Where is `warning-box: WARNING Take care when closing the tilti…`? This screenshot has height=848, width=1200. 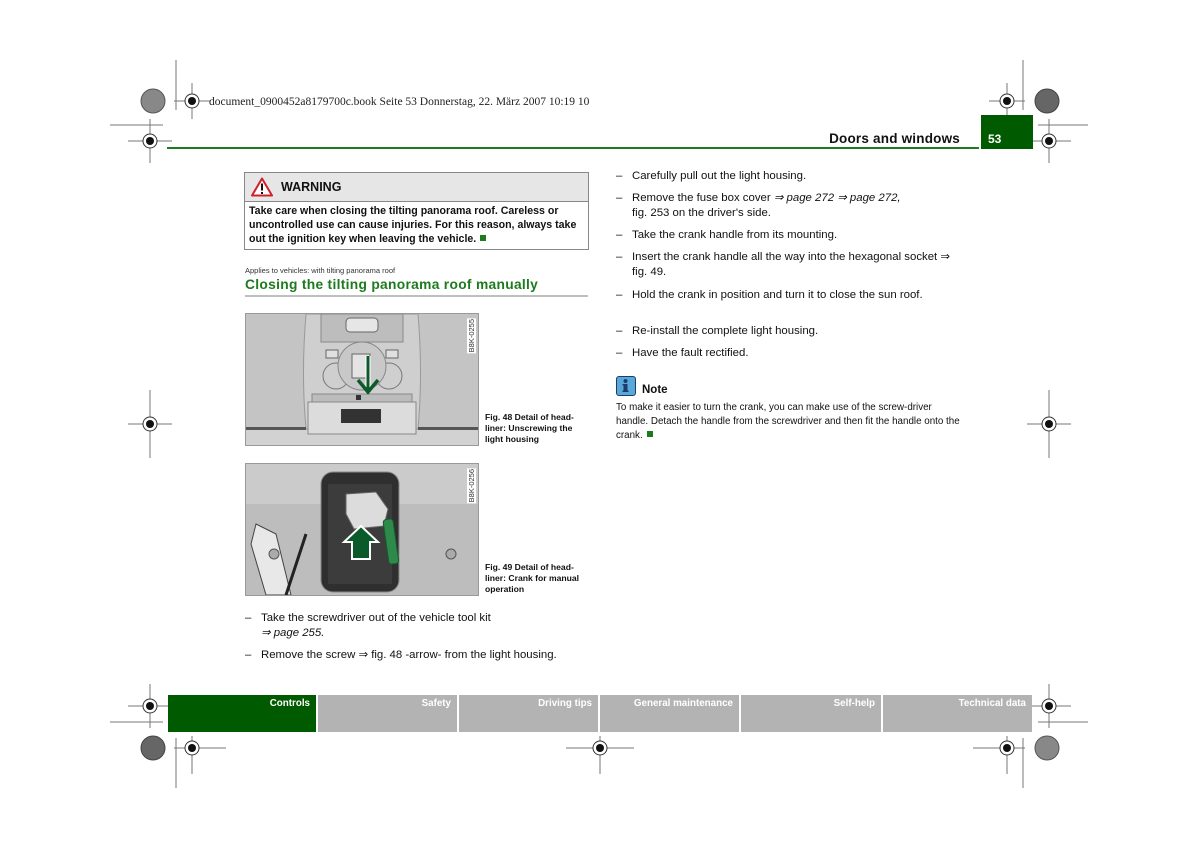 warning-box: WARNING Take care when closing the tilti… is located at coordinates (416, 211).